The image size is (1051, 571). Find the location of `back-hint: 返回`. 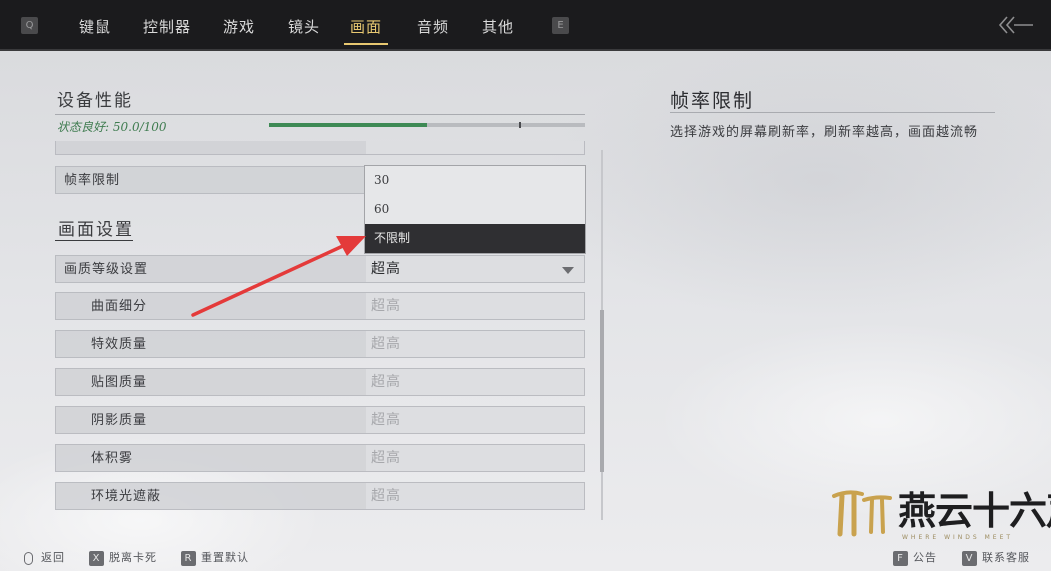

back-hint: 返回 is located at coordinates (44, 557).